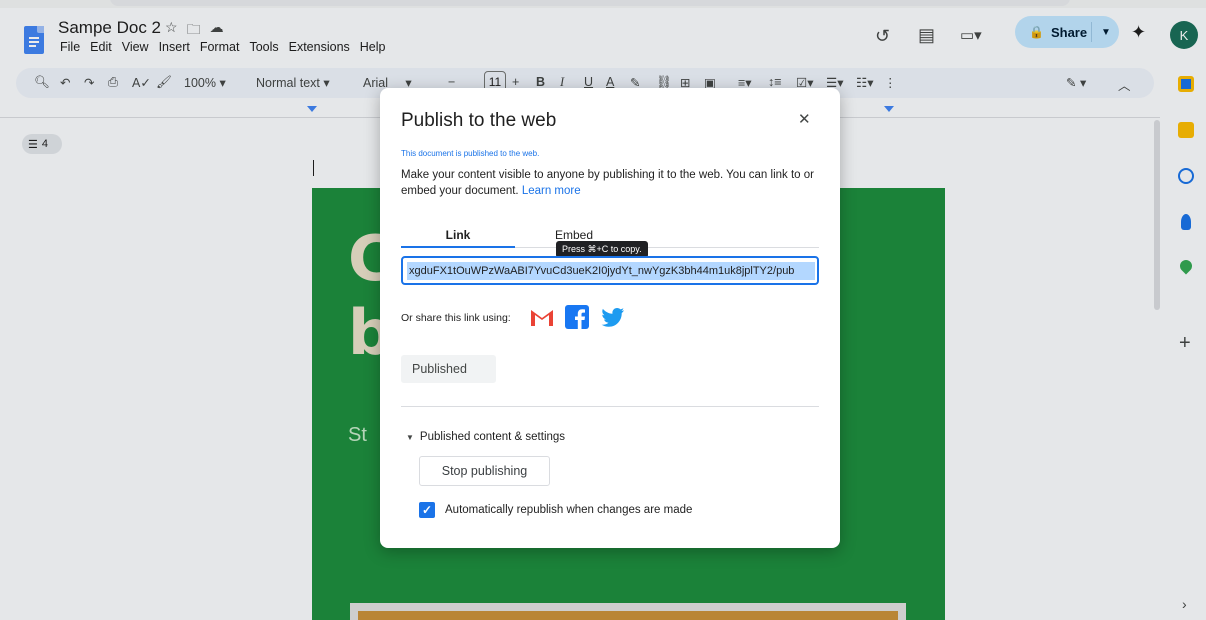 The width and height of the screenshot is (1206, 620). I want to click on gmail-icon, so click(542, 317).